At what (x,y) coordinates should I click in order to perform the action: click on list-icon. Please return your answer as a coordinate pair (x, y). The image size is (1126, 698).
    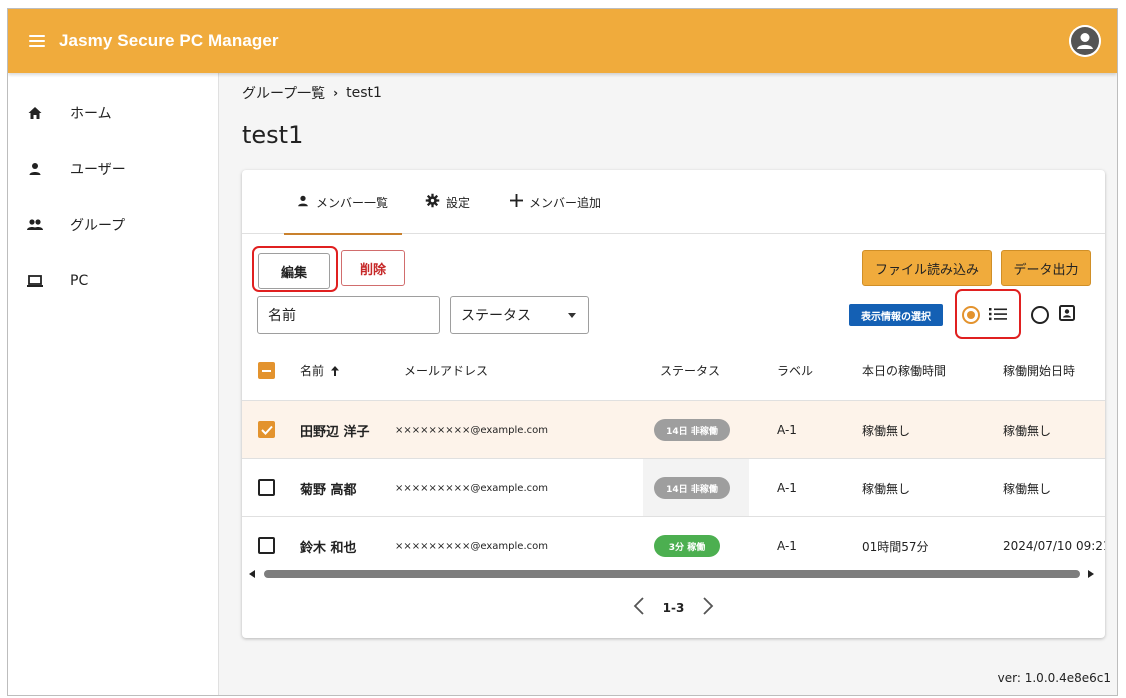
    Looking at the image, I should click on (998, 315).